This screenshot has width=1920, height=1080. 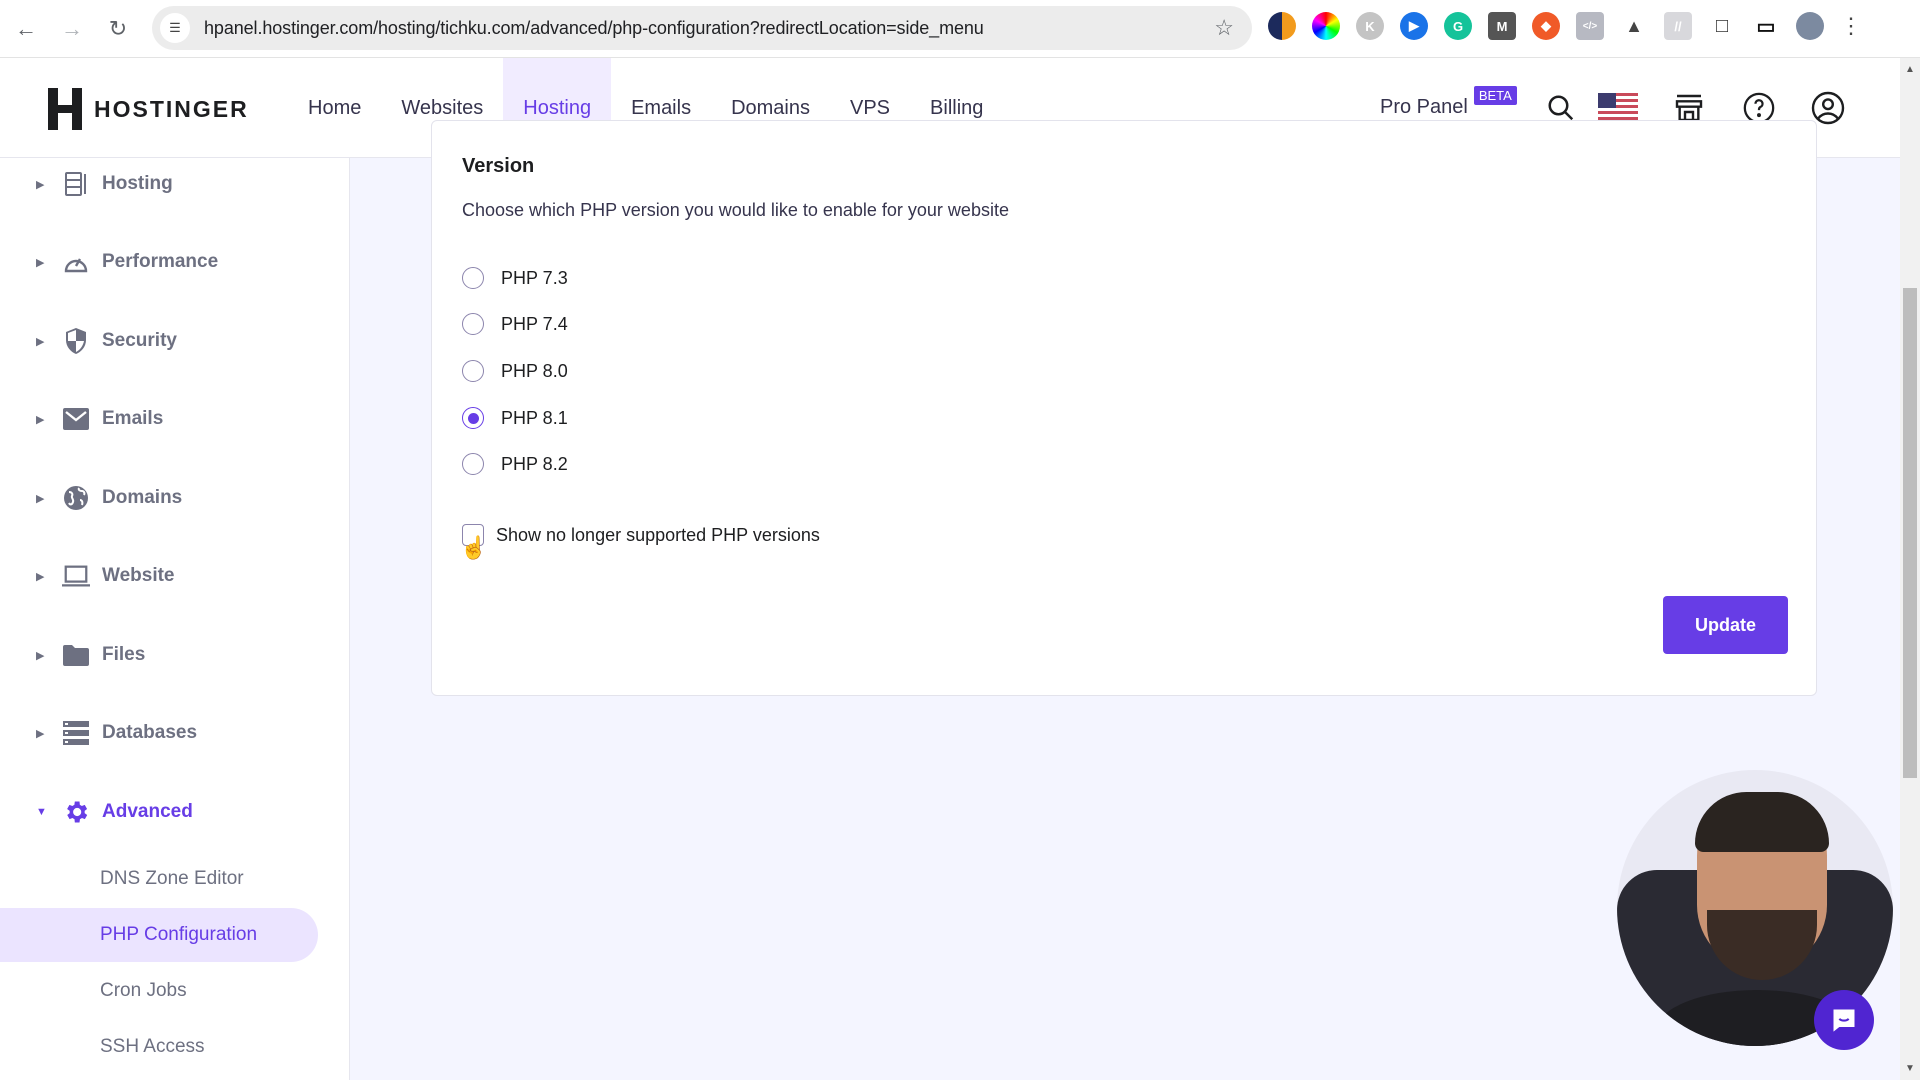 What do you see at coordinates (133, 418) in the screenshot?
I see `sidebar-item-label: Emails` at bounding box center [133, 418].